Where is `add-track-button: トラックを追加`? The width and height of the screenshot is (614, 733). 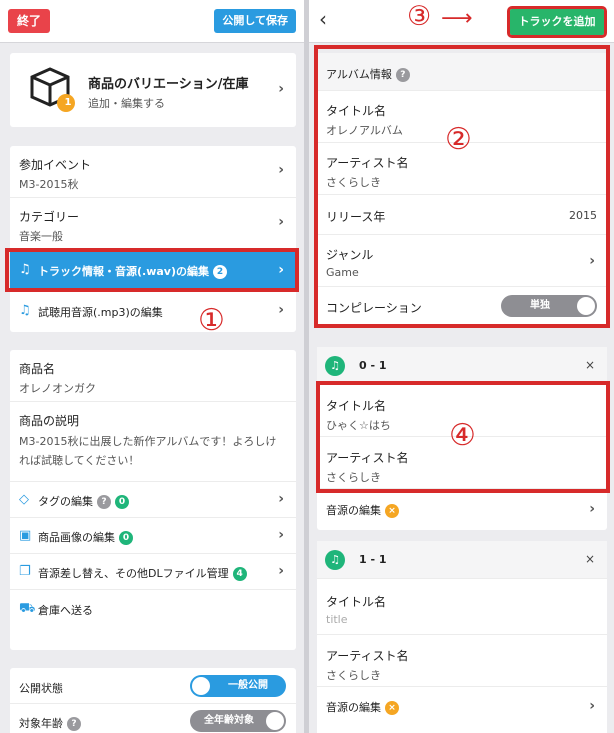
add-track-button: トラックを追加 is located at coordinates (557, 22).